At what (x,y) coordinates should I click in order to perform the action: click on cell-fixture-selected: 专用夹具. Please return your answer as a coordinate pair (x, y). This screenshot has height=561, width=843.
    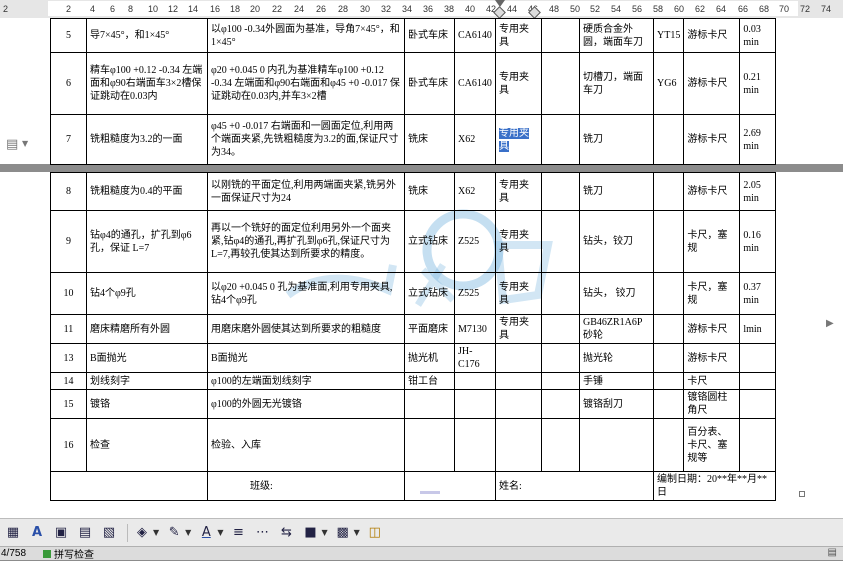
    Looking at the image, I should click on (518, 139).